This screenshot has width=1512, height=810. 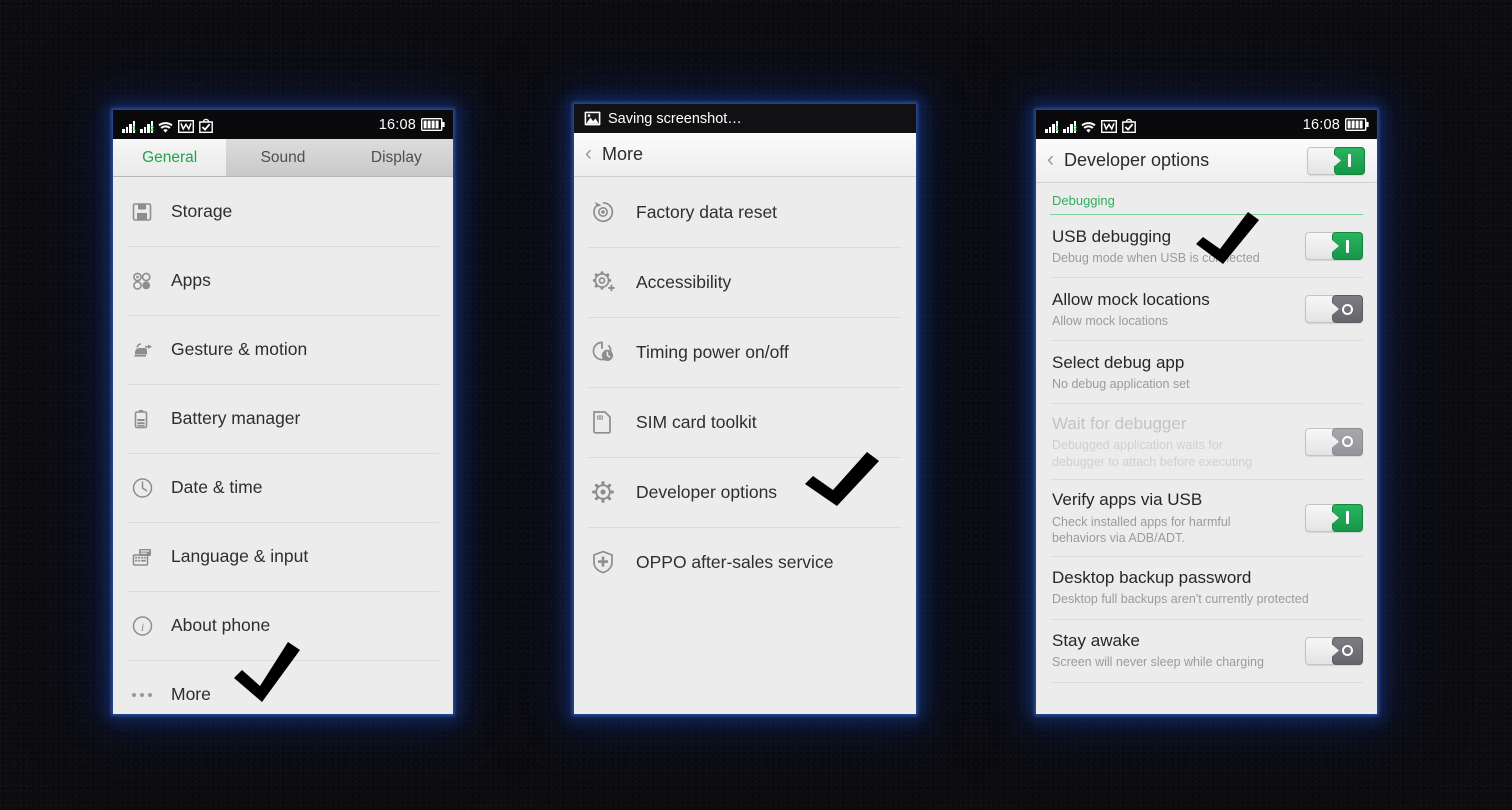 I want to click on list-item-label: Apps, so click(x=191, y=280).